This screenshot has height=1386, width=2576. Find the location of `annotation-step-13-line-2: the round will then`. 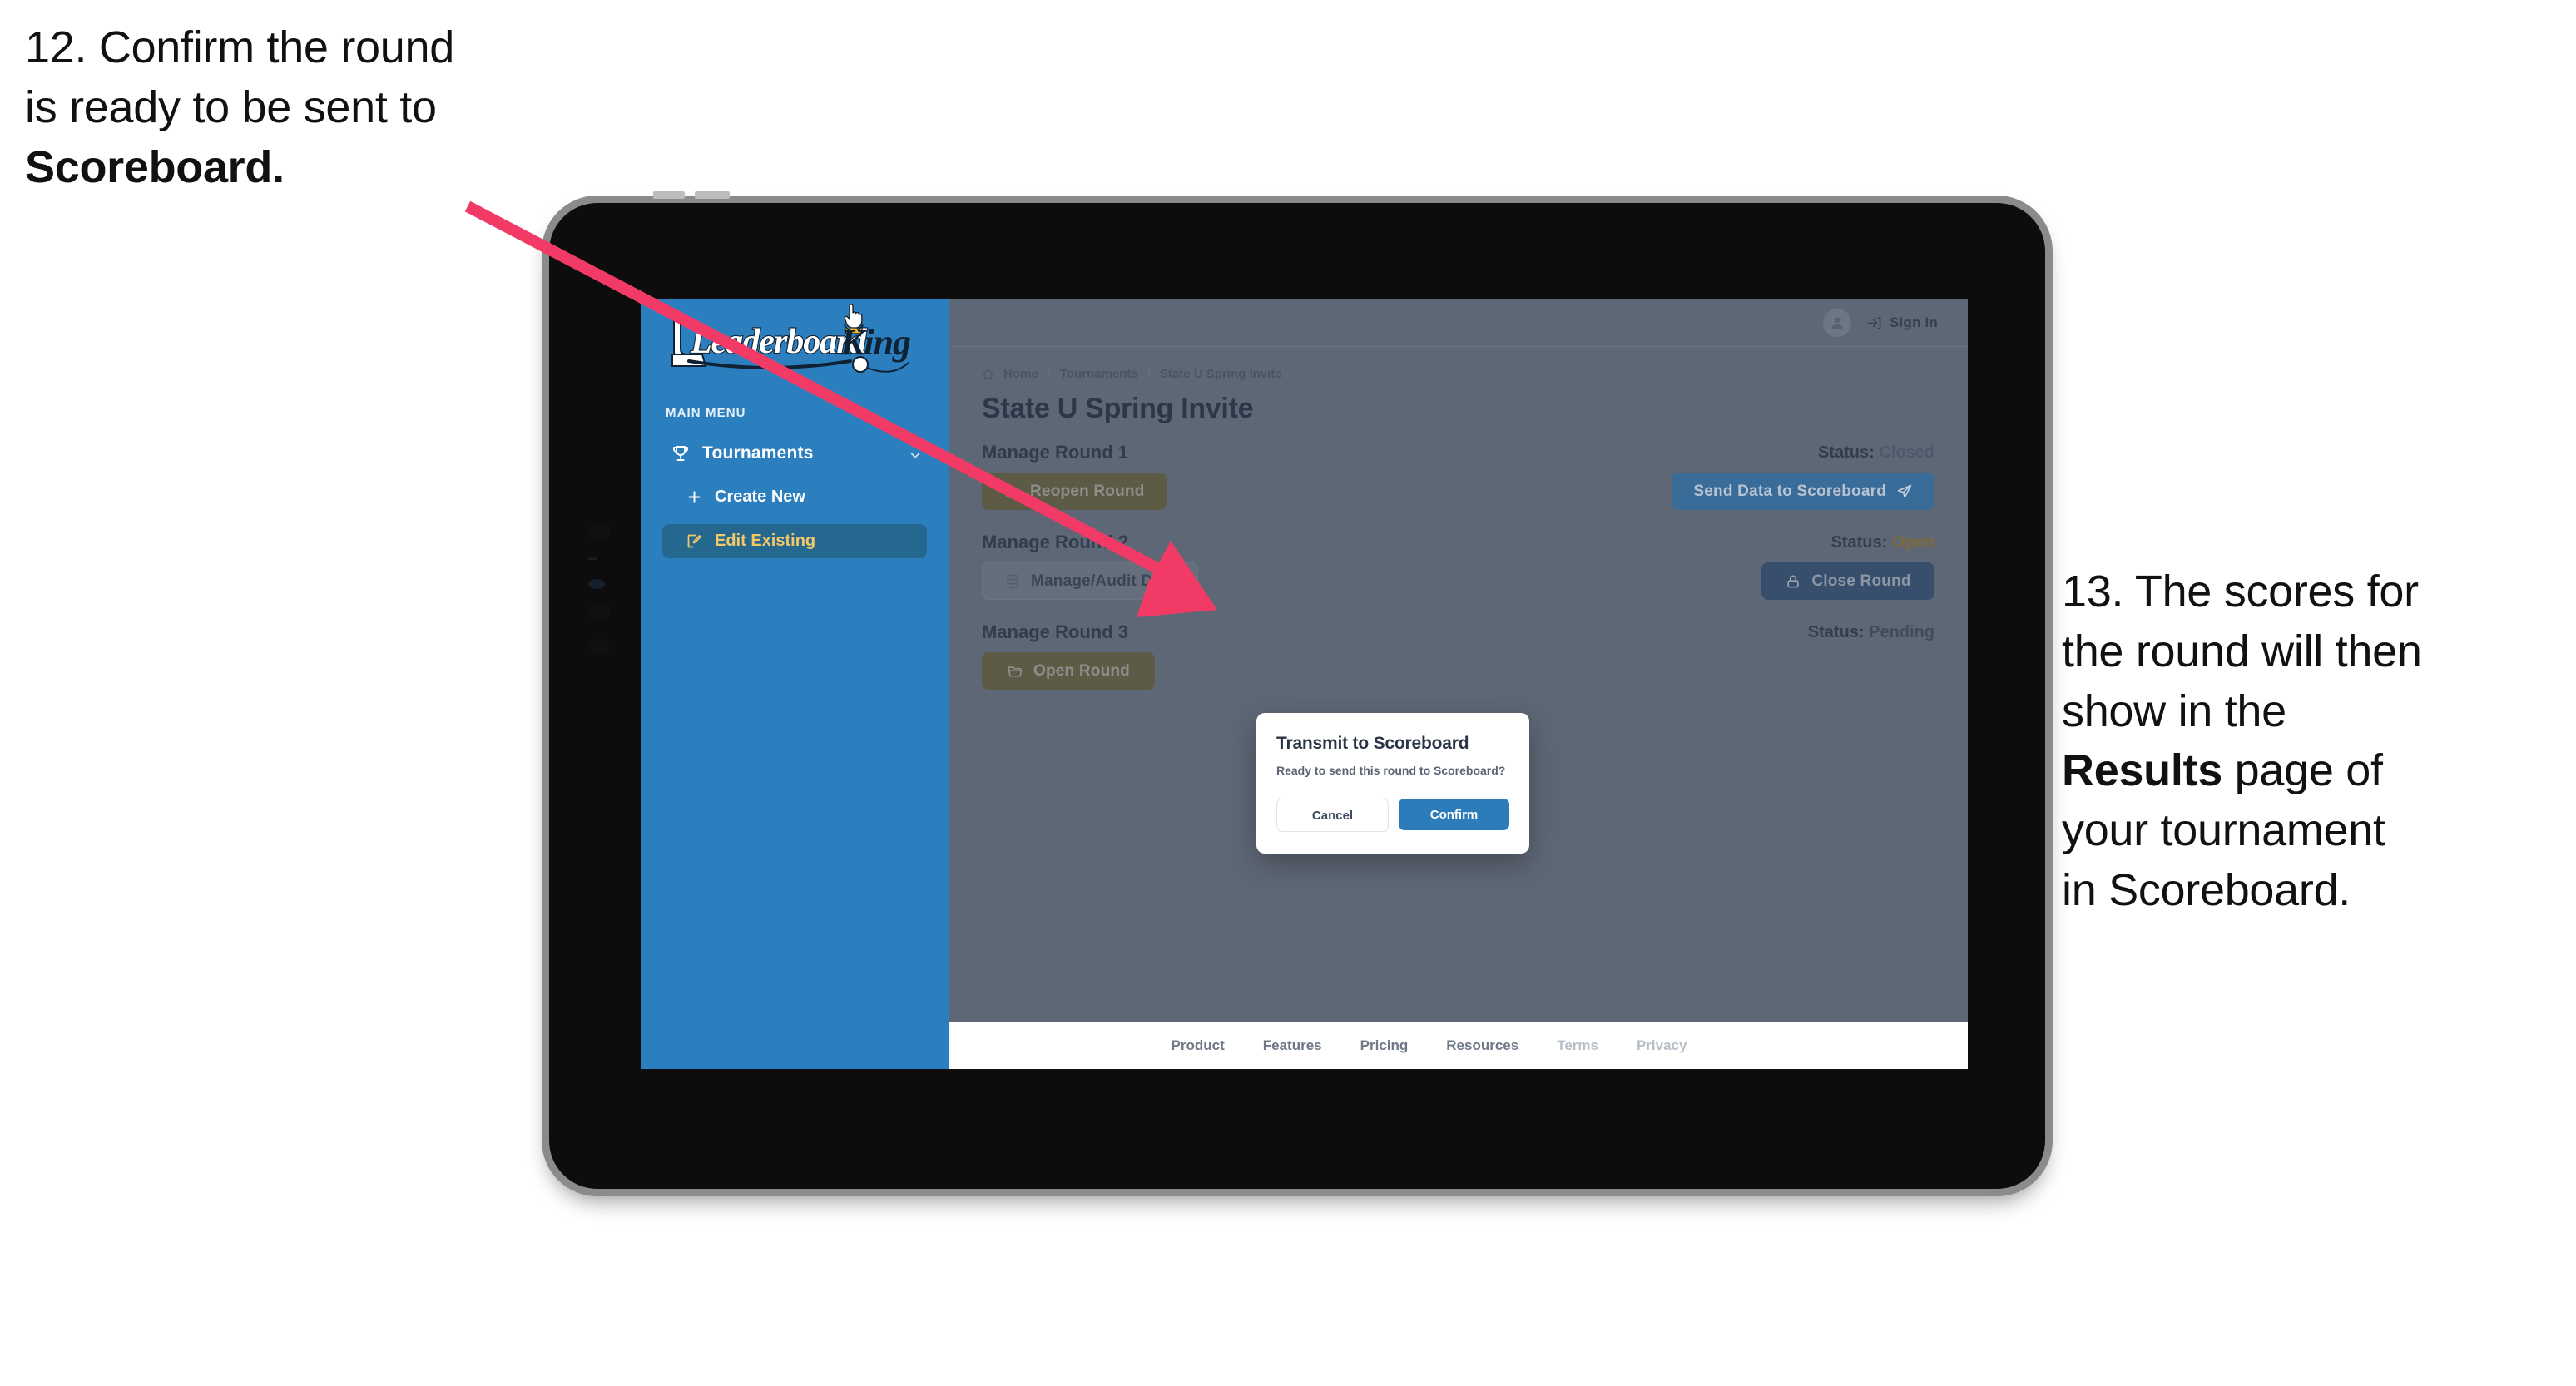

annotation-step-13-line-2: the round will then is located at coordinates (2242, 651).